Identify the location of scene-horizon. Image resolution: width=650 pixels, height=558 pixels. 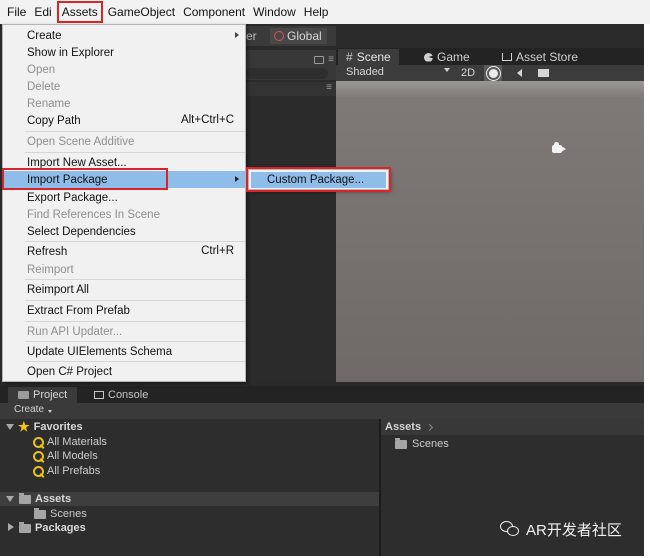
(490, 90).